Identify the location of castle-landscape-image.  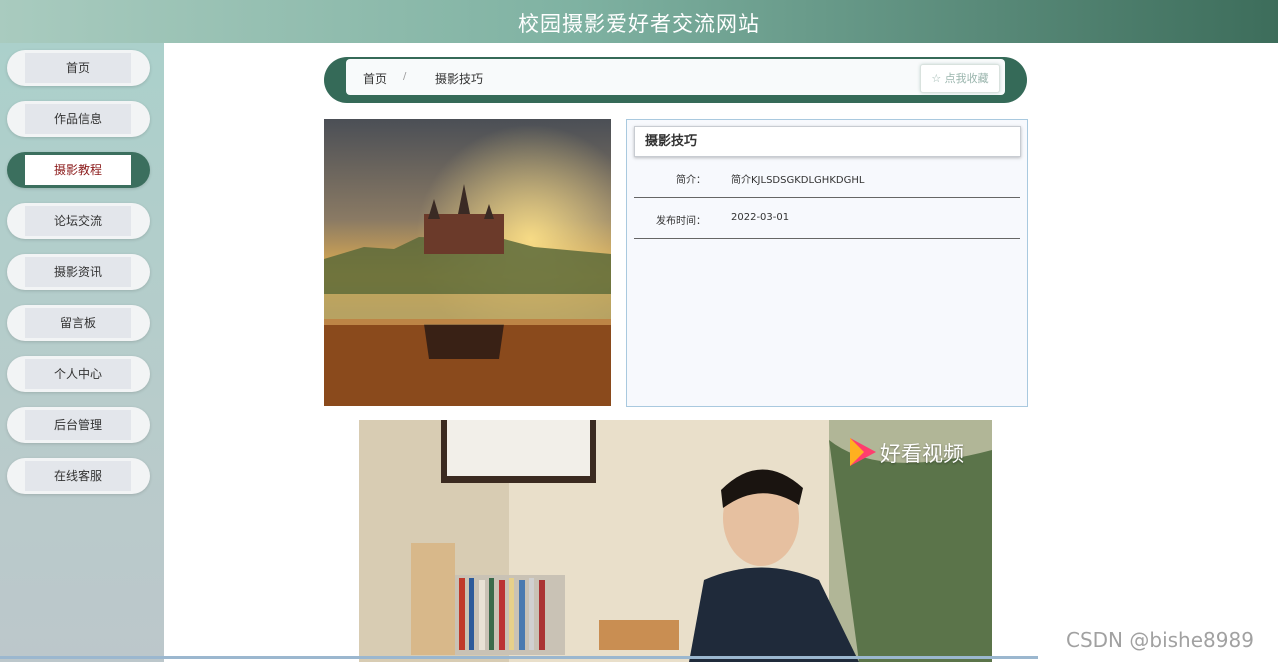
(467, 262).